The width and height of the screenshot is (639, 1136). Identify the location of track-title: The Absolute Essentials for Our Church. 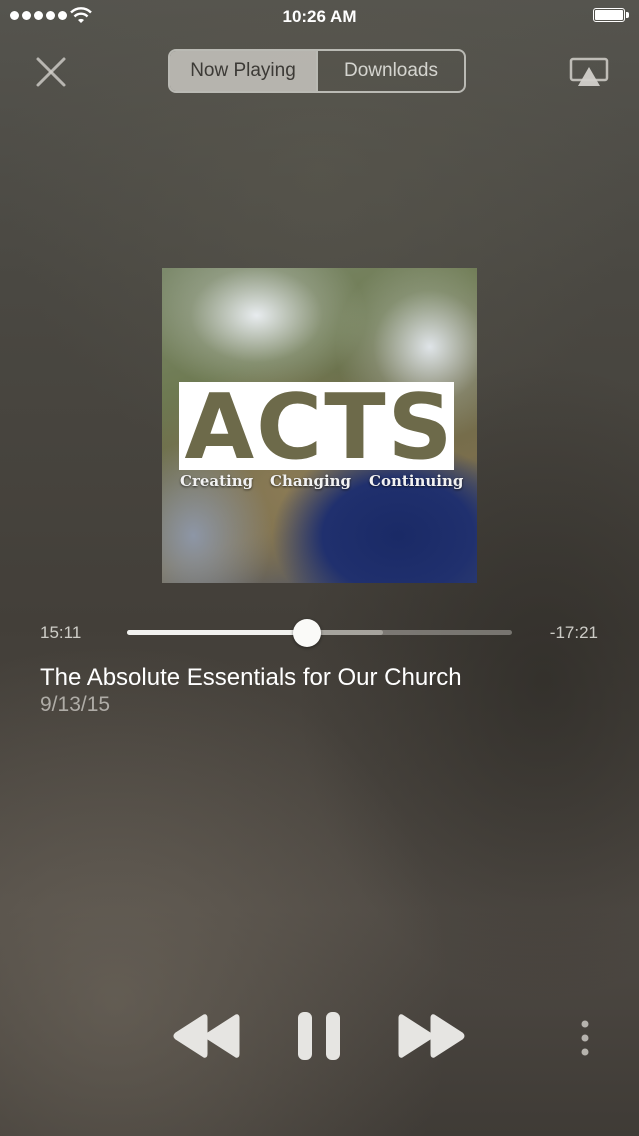
(251, 677).